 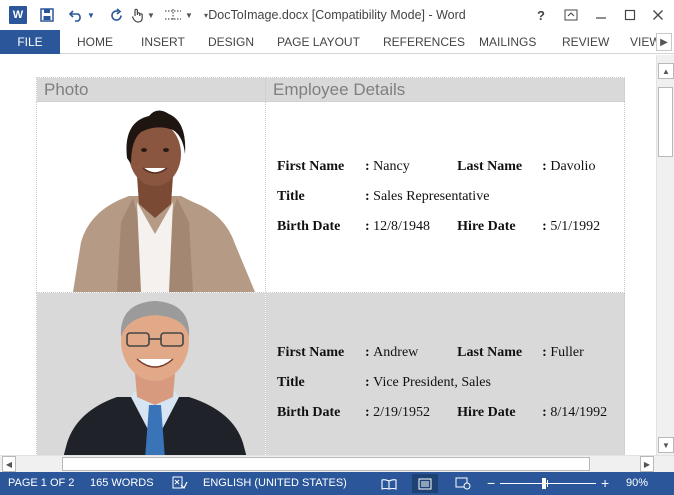 I want to click on repeat-icon, so click(x=116, y=15).